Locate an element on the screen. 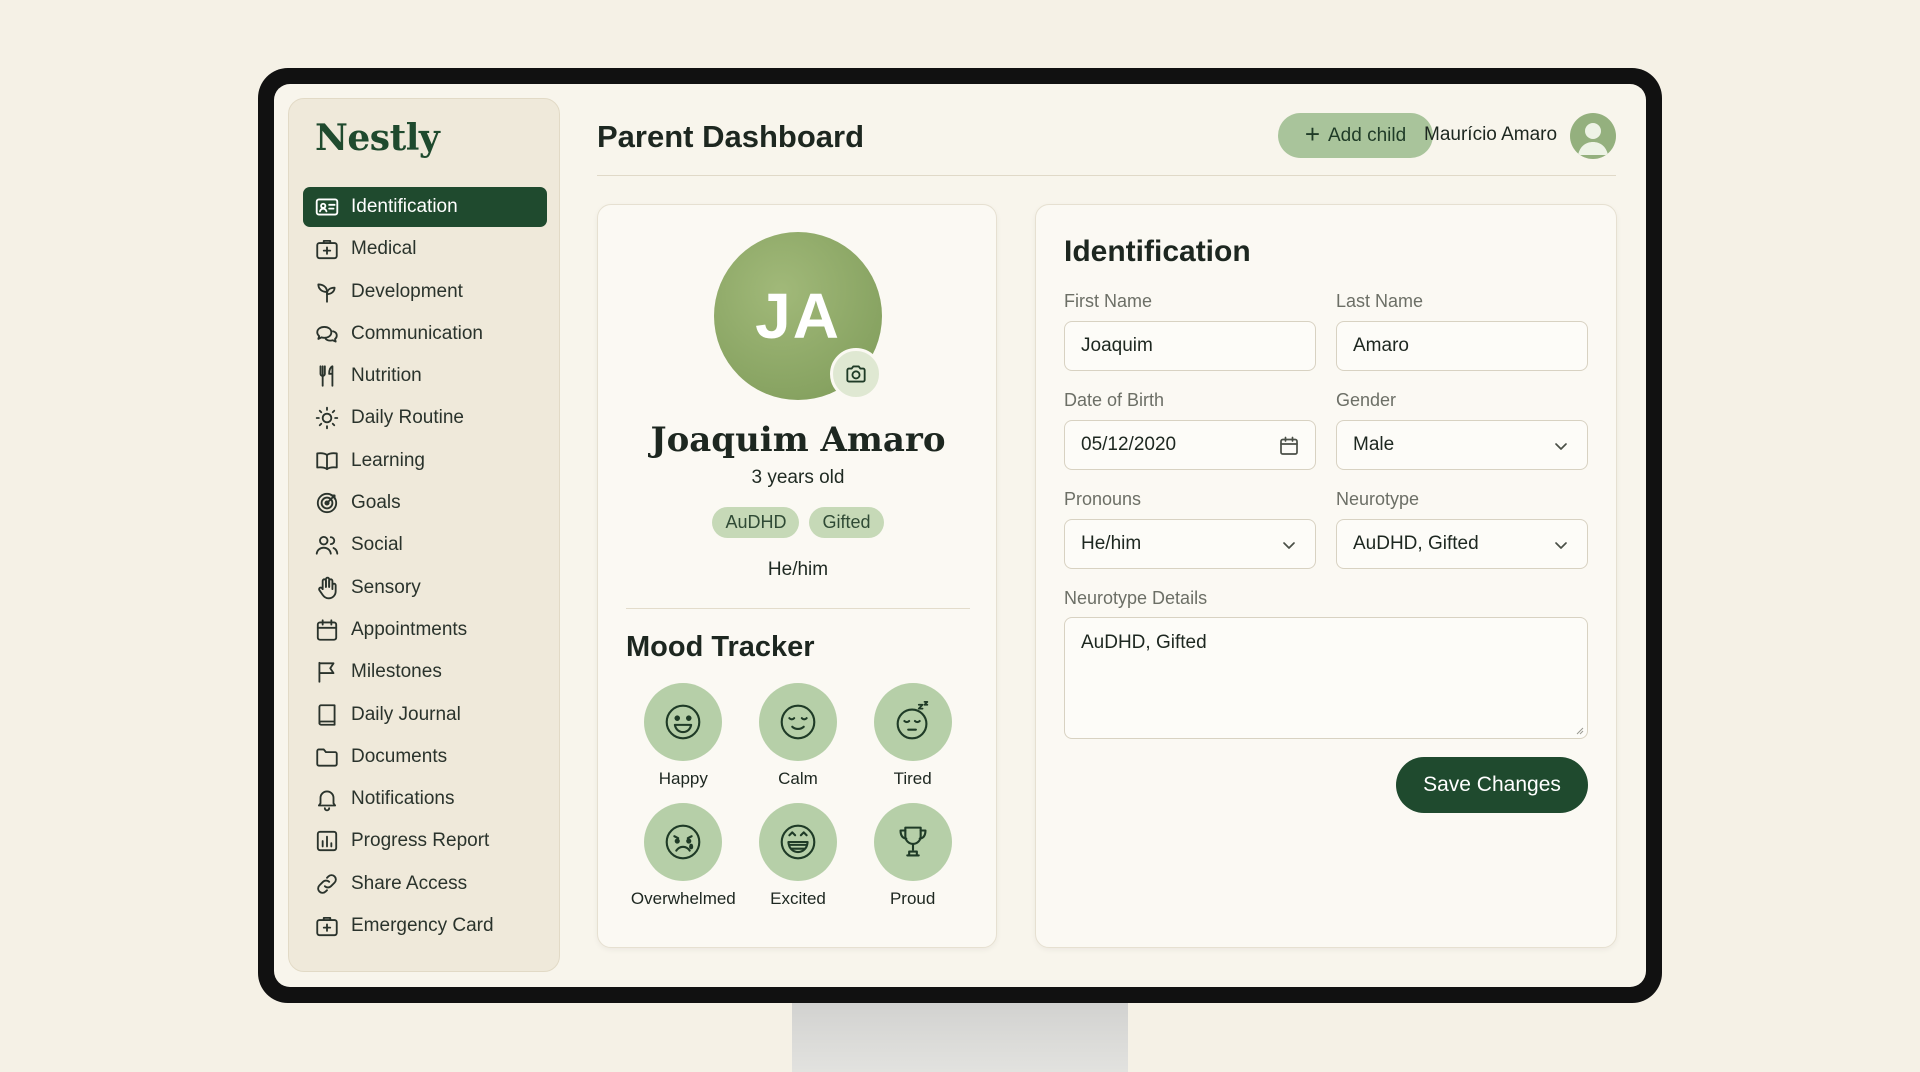 The width and height of the screenshot is (1920, 1072). camera-icon is located at coordinates (856, 374).